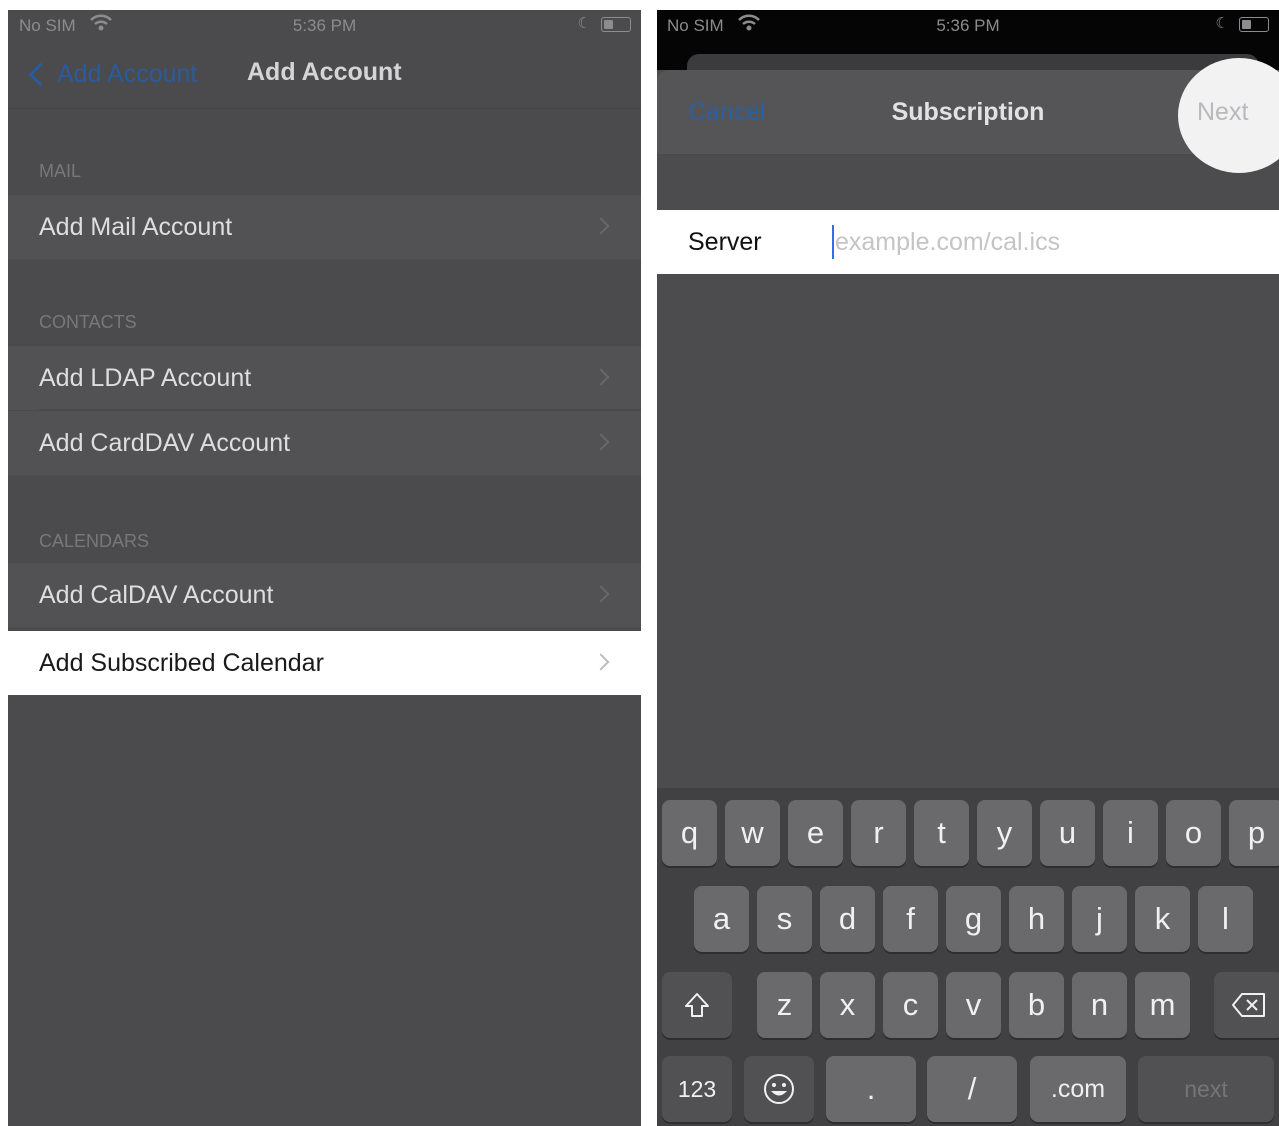 The height and width of the screenshot is (1126, 1279). Describe the element at coordinates (1067, 833) in the screenshot. I see `key-u: u` at that location.